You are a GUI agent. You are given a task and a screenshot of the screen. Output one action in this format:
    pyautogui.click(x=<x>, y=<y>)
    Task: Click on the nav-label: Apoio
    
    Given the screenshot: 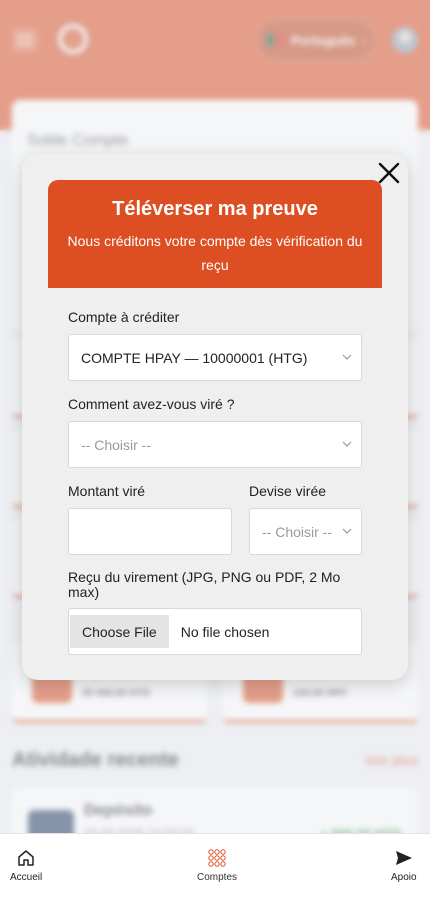 What is the action you would take?
    pyautogui.click(x=404, y=877)
    